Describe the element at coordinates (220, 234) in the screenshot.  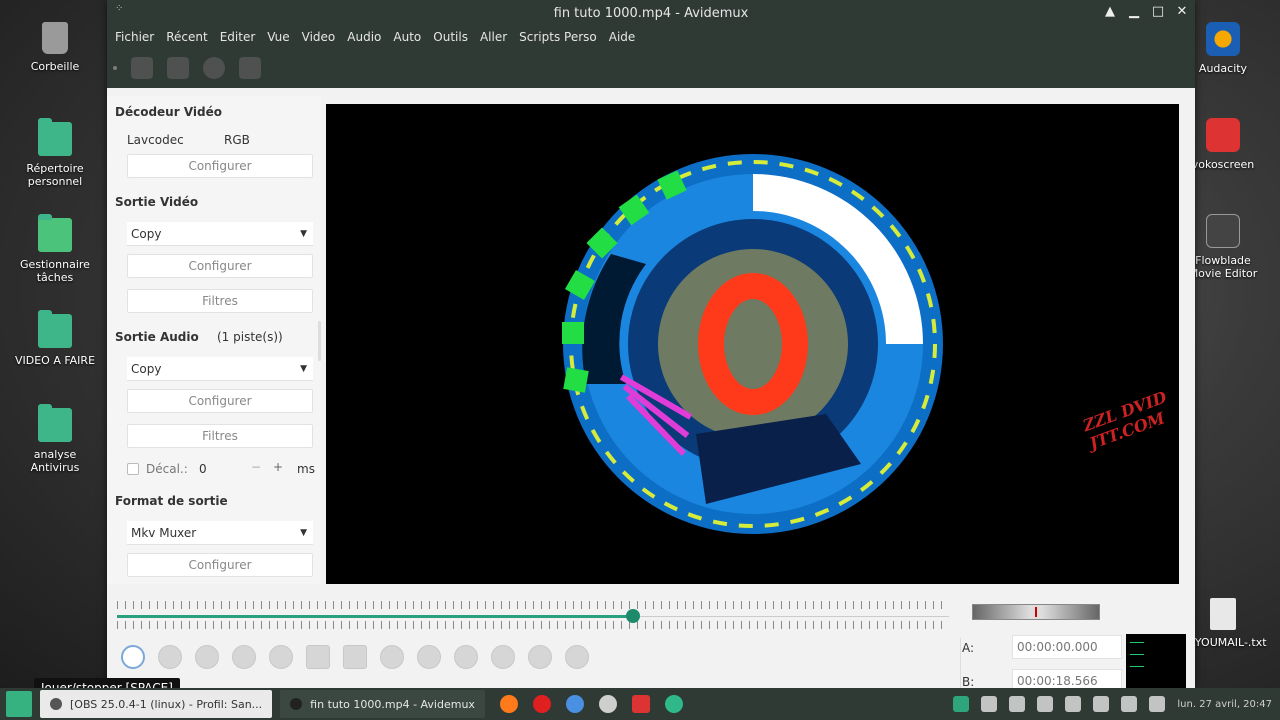
I see `video-output-select: Copy ▼` at that location.